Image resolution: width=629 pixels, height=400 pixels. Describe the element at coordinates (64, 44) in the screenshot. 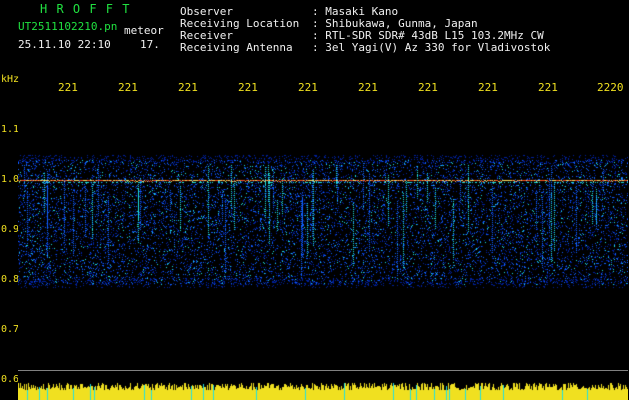

I see `date-time-label: 25.11.10 22:10` at that location.